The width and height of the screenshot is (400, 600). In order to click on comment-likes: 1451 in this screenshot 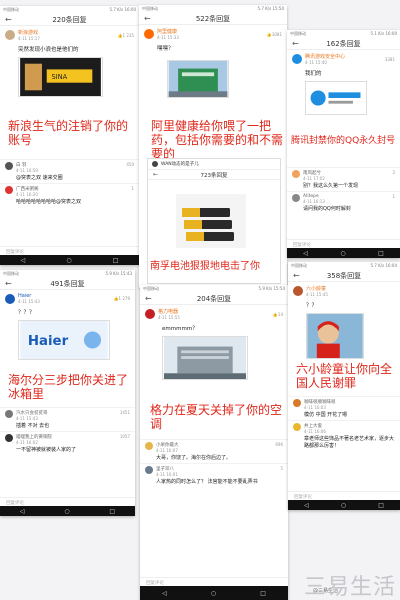, I will do `click(125, 412)`.